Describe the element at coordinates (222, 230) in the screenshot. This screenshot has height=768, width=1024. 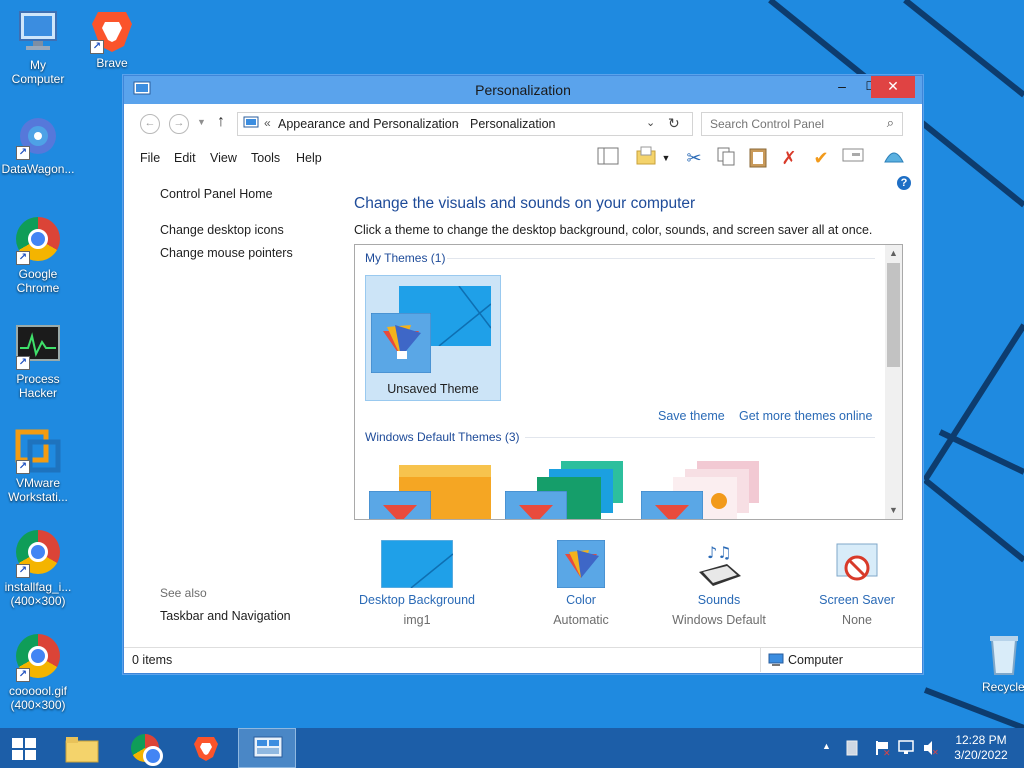
I see `change-desktop-icons-link: Change desktop icons` at that location.